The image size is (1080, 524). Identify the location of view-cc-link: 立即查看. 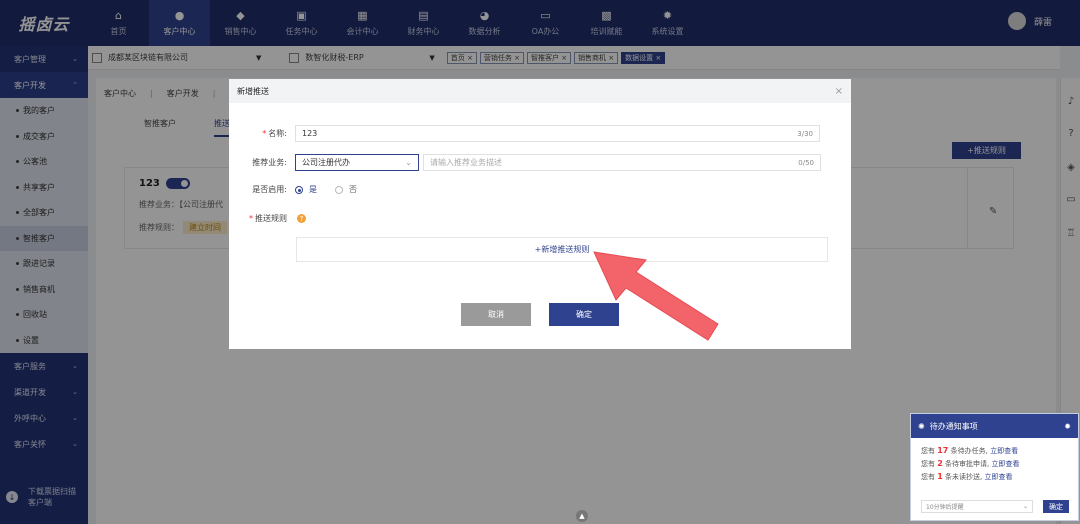
(999, 477).